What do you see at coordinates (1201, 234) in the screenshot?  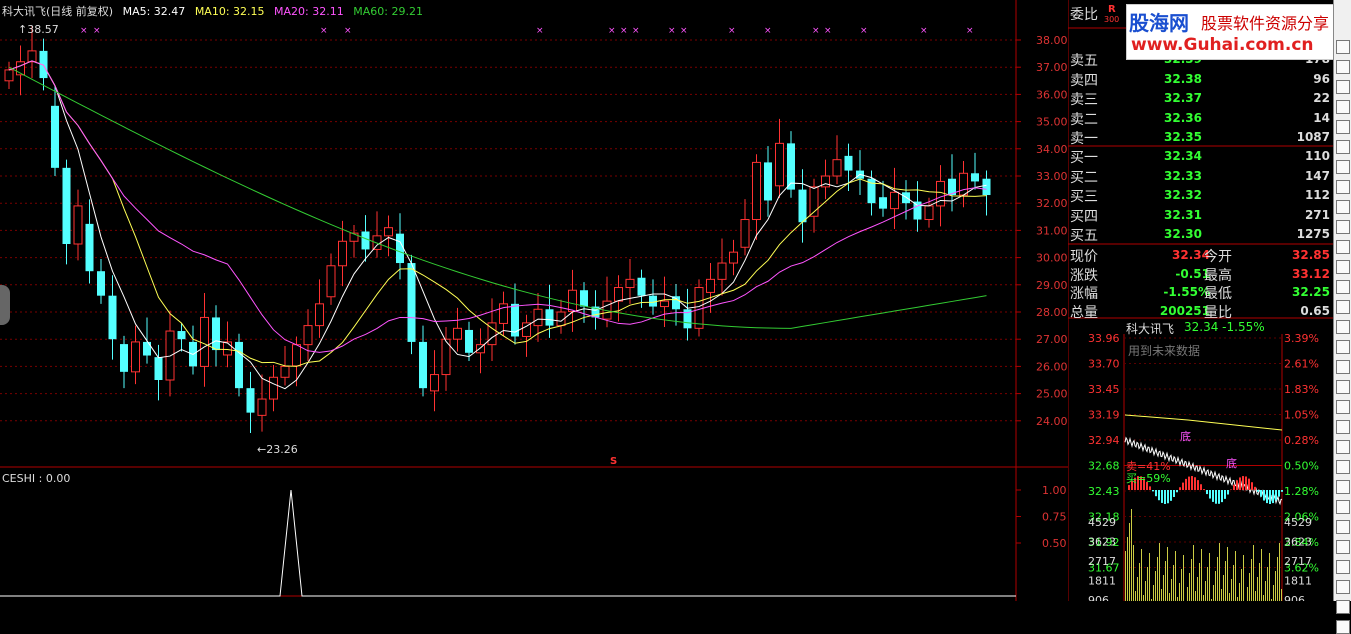 I see `orderbook-row: 买五 32.30 1275` at bounding box center [1201, 234].